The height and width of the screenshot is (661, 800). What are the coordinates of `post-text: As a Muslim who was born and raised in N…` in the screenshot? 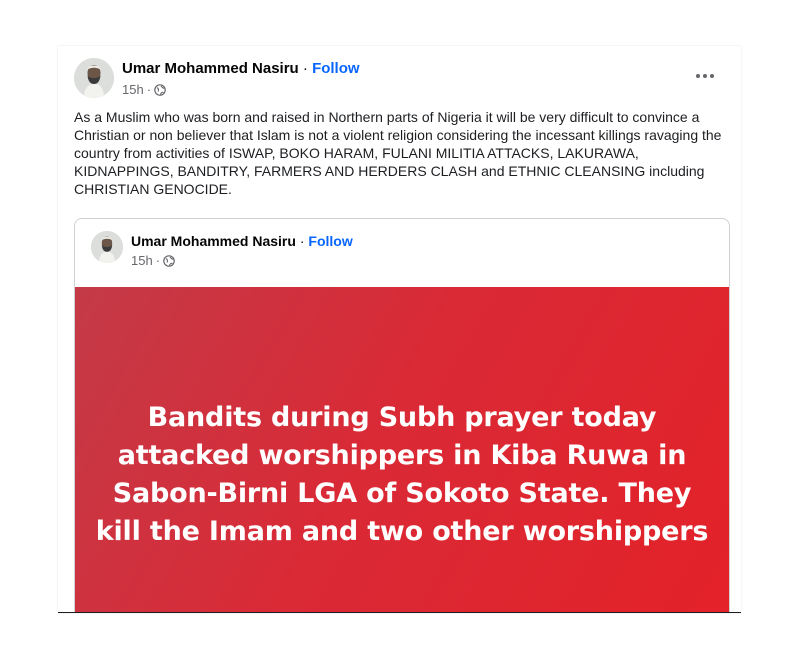 It's located at (398, 153).